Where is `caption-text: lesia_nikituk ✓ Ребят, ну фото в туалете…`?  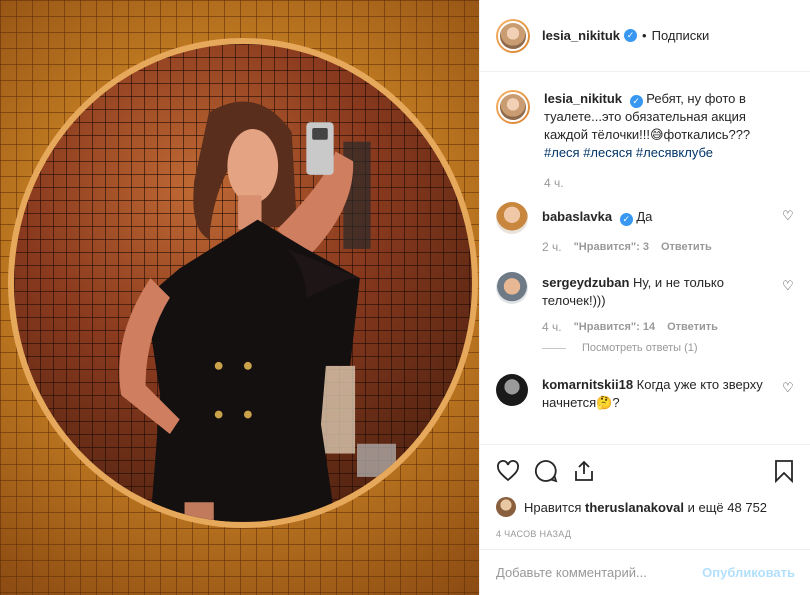
caption-text: lesia_nikituk ✓ Ребят, ну фото в туалете… is located at coordinates (669, 126).